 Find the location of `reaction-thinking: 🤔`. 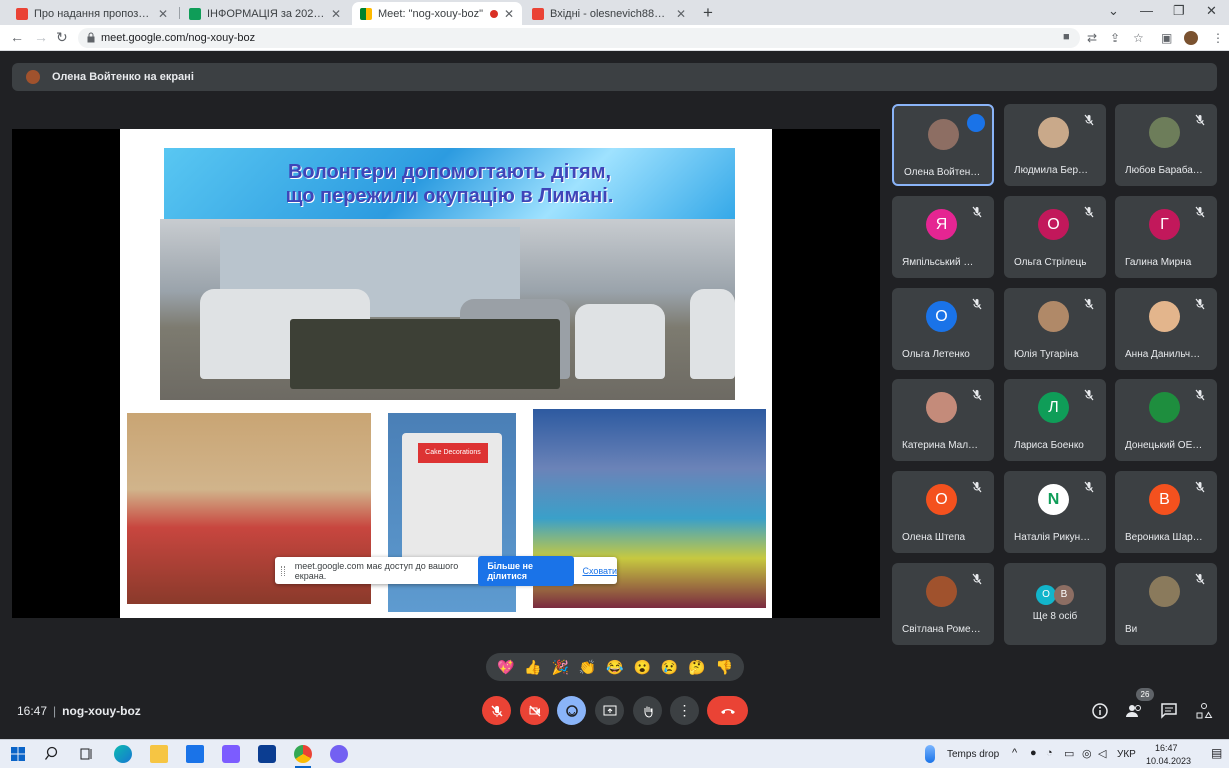

reaction-thinking: 🤔 is located at coordinates (696, 667).